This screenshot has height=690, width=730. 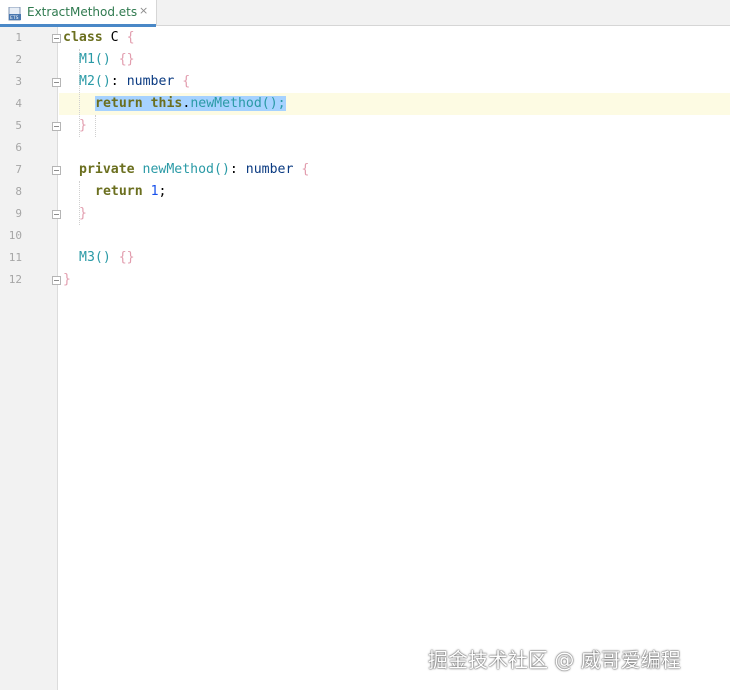 I want to click on line-number: 6, so click(x=18, y=147).